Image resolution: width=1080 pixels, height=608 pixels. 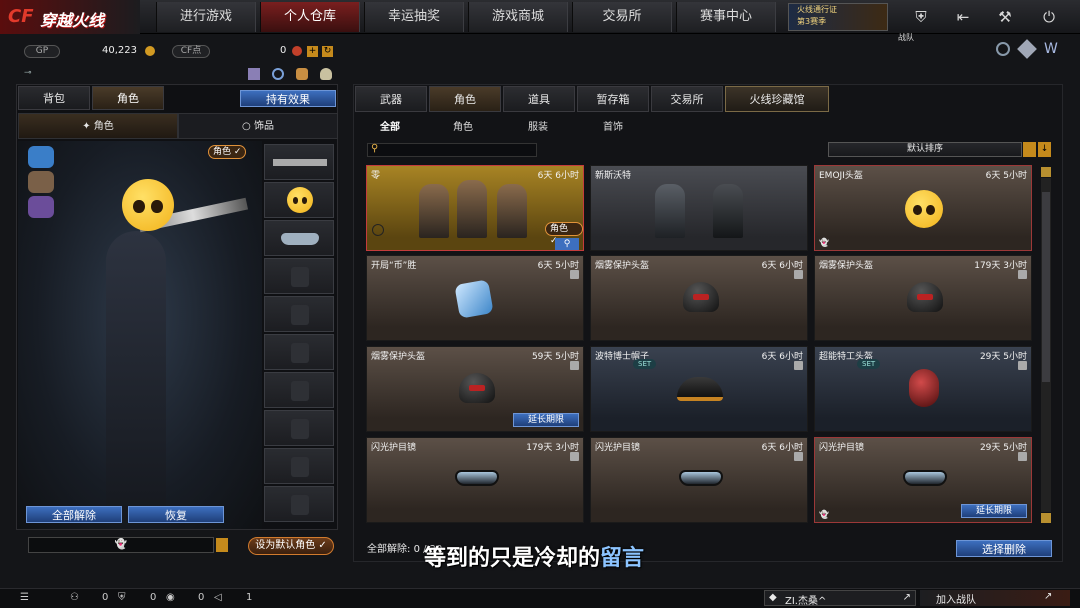 I want to click on filter-clothing: 服装, so click(x=538, y=125).